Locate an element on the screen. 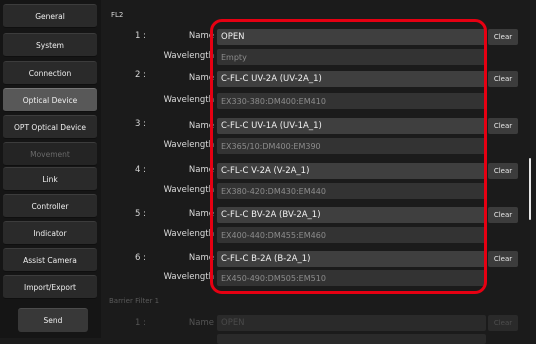 The width and height of the screenshot is (536, 344). wavelength-field: EX400-440:DM455:EM460 is located at coordinates (351, 235).